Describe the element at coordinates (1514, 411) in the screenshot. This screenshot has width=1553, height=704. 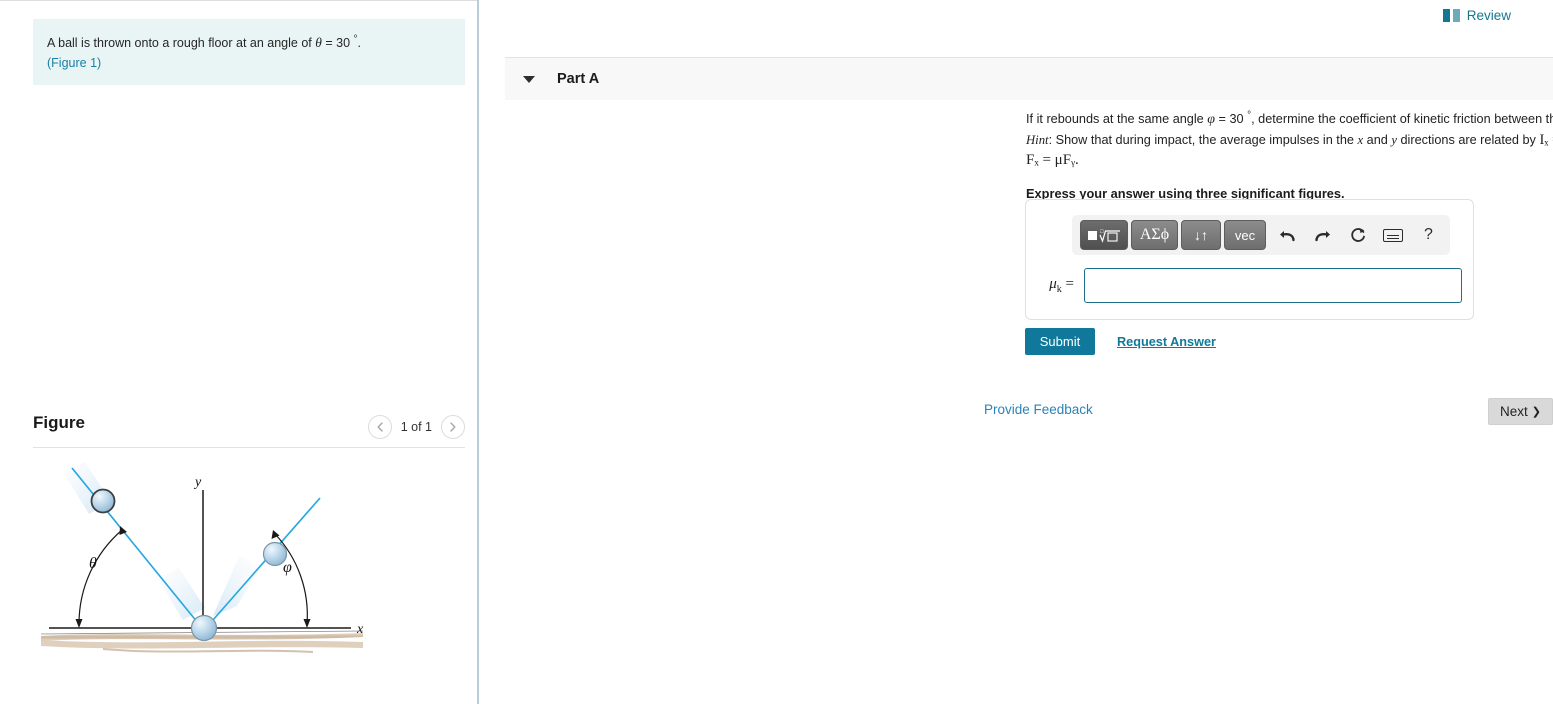
I see `next-label: Next` at that location.